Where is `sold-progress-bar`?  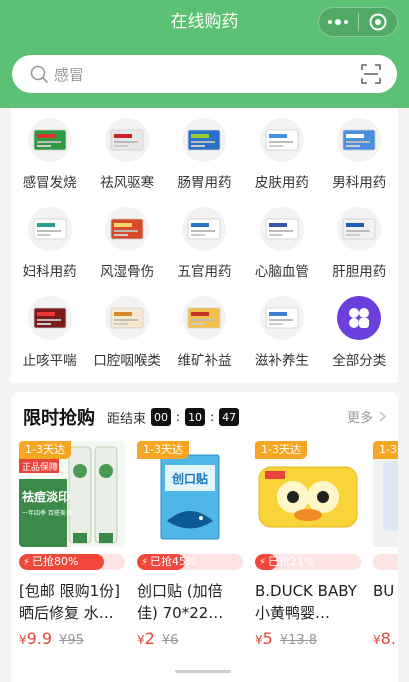 sold-progress-bar is located at coordinates (385, 562).